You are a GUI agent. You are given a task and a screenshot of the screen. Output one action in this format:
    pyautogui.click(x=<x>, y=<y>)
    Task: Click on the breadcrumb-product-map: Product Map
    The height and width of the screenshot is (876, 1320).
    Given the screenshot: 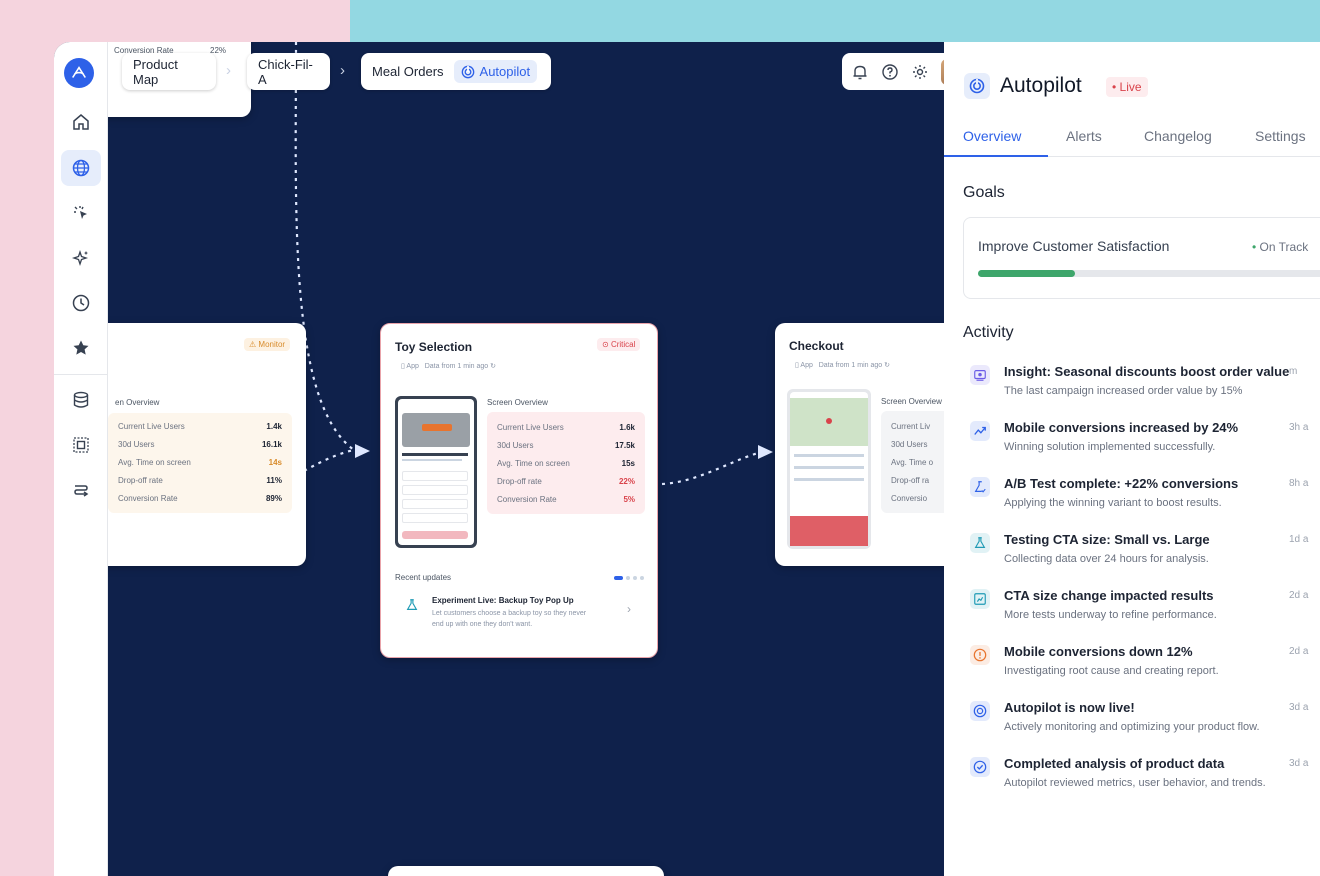 What is the action you would take?
    pyautogui.click(x=169, y=71)
    